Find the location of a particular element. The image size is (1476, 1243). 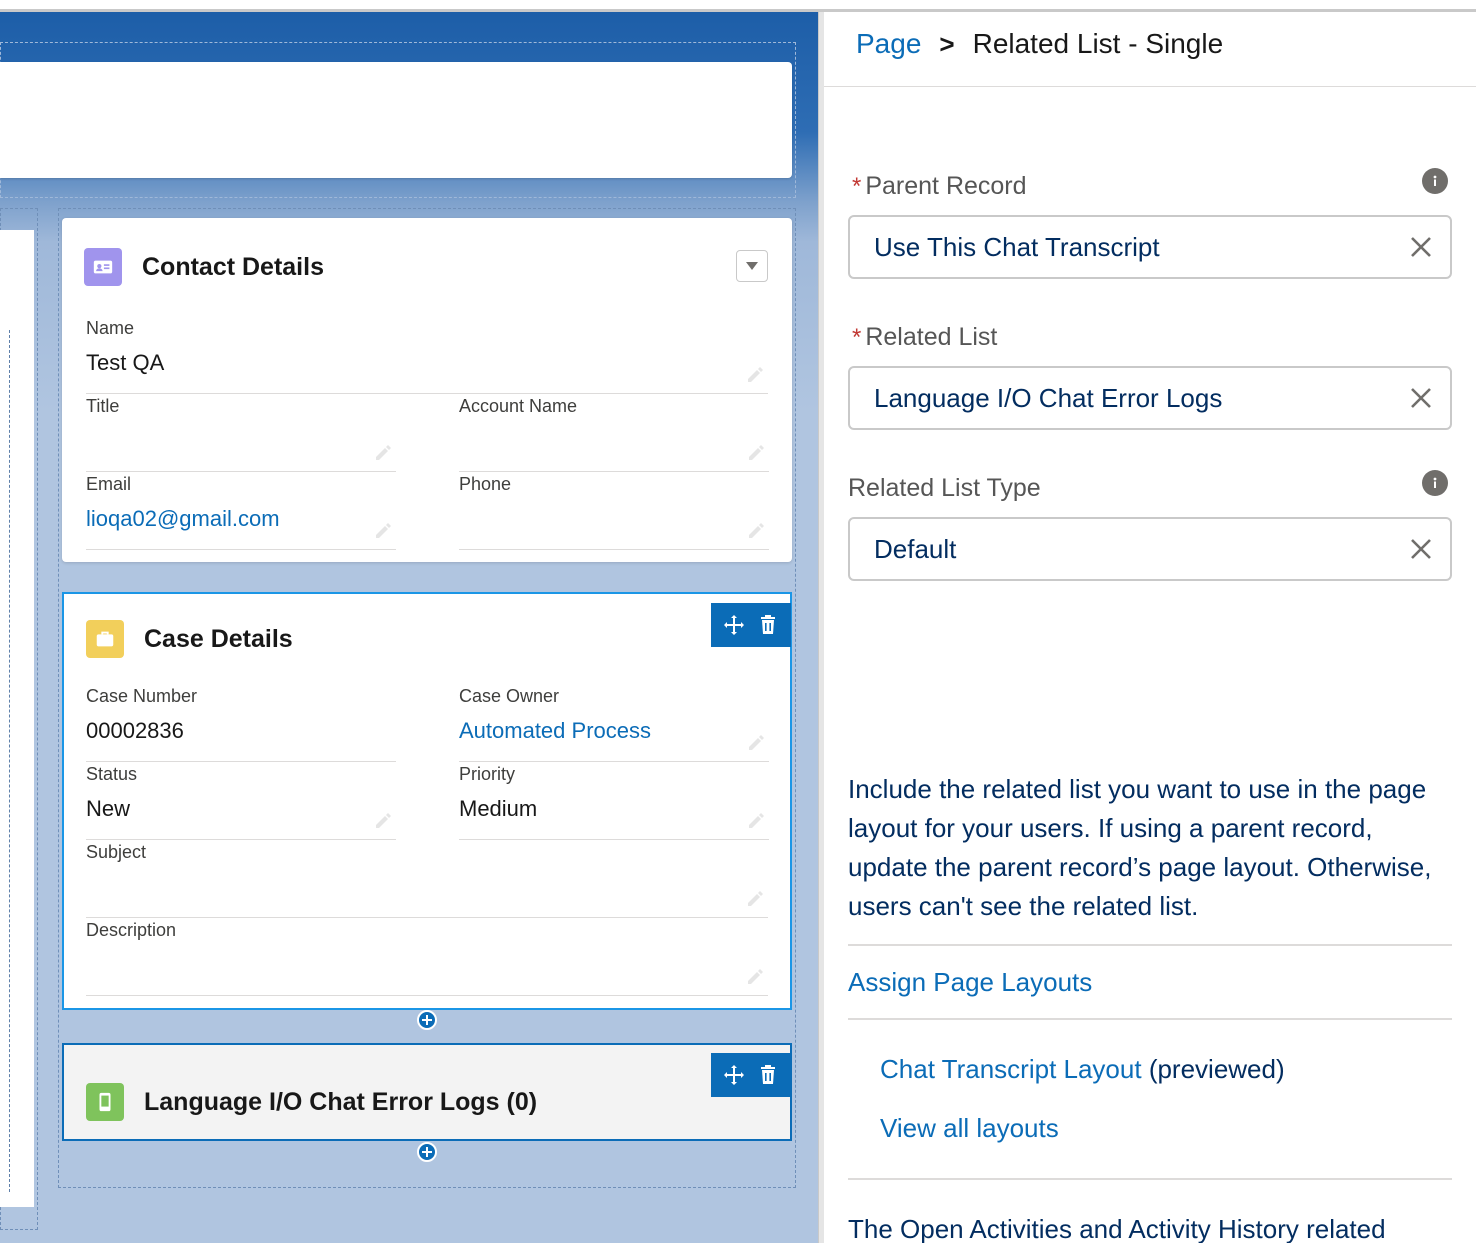

field-label: Priority is located at coordinates (487, 774).